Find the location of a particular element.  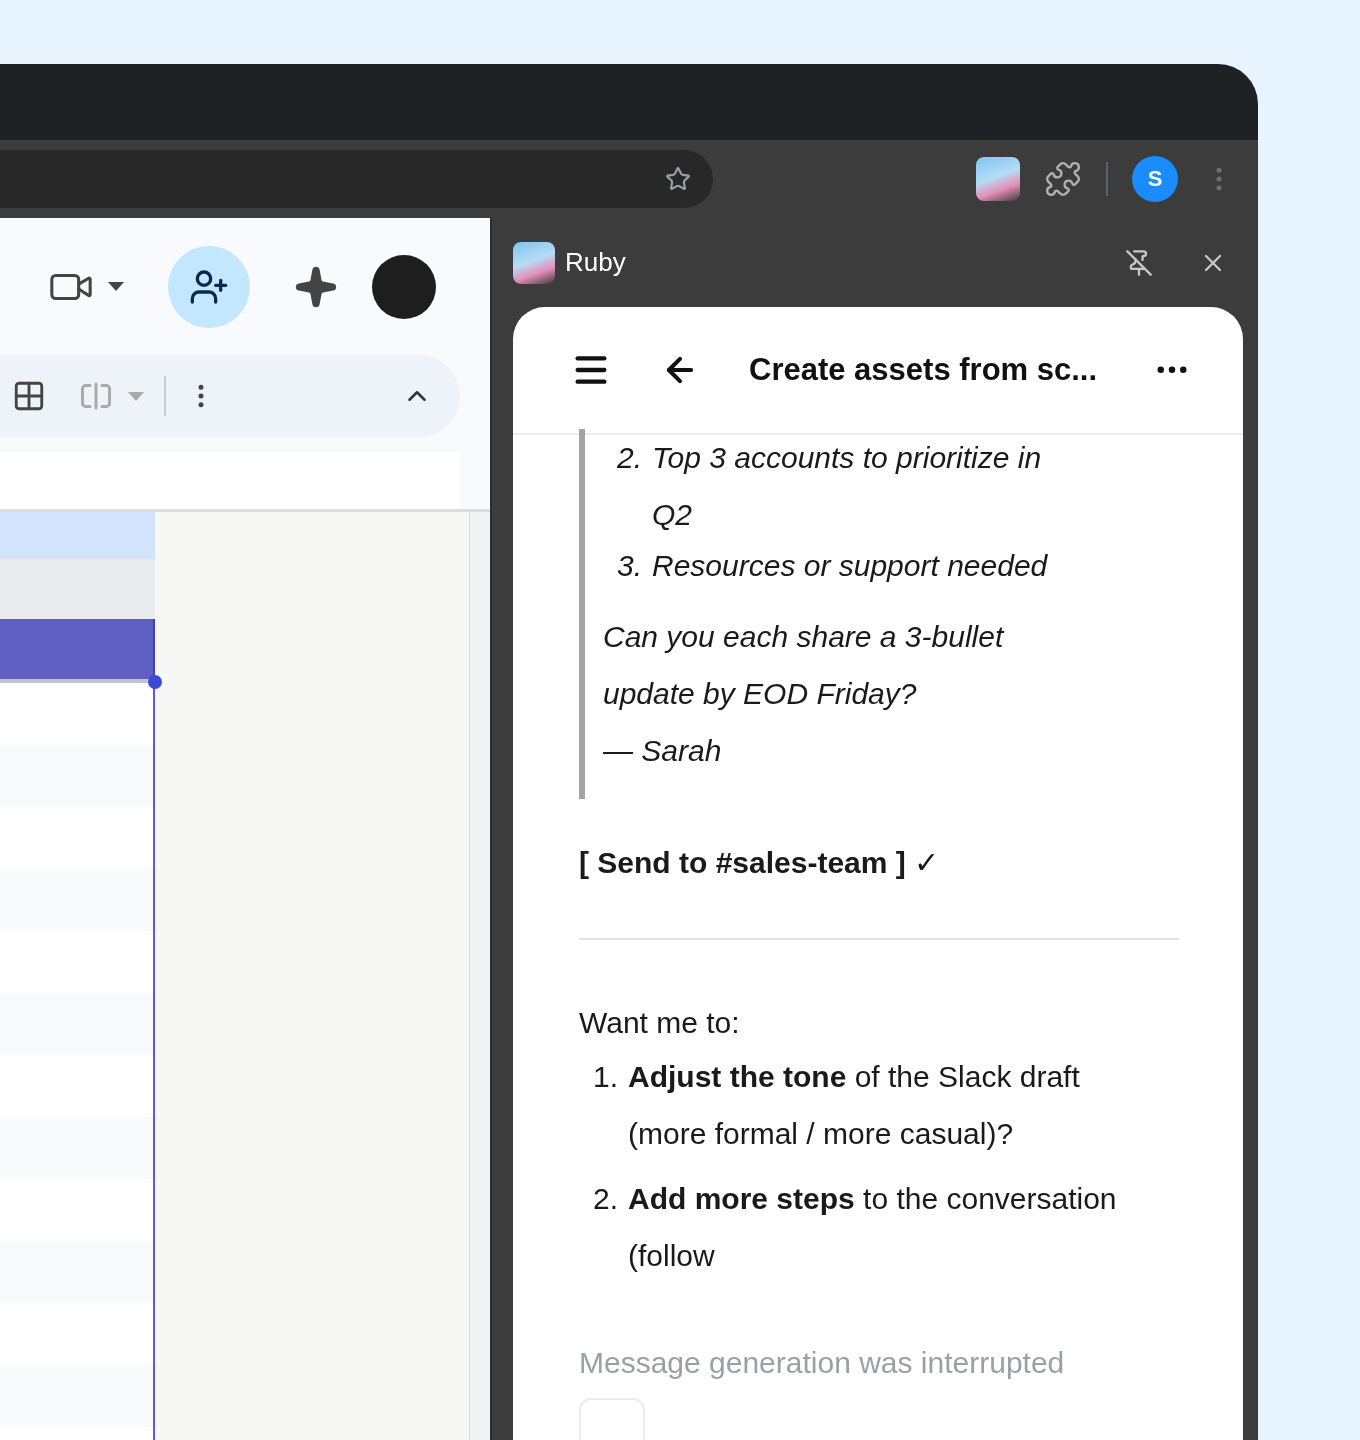

panel-title: Ruby is located at coordinates (595, 262).